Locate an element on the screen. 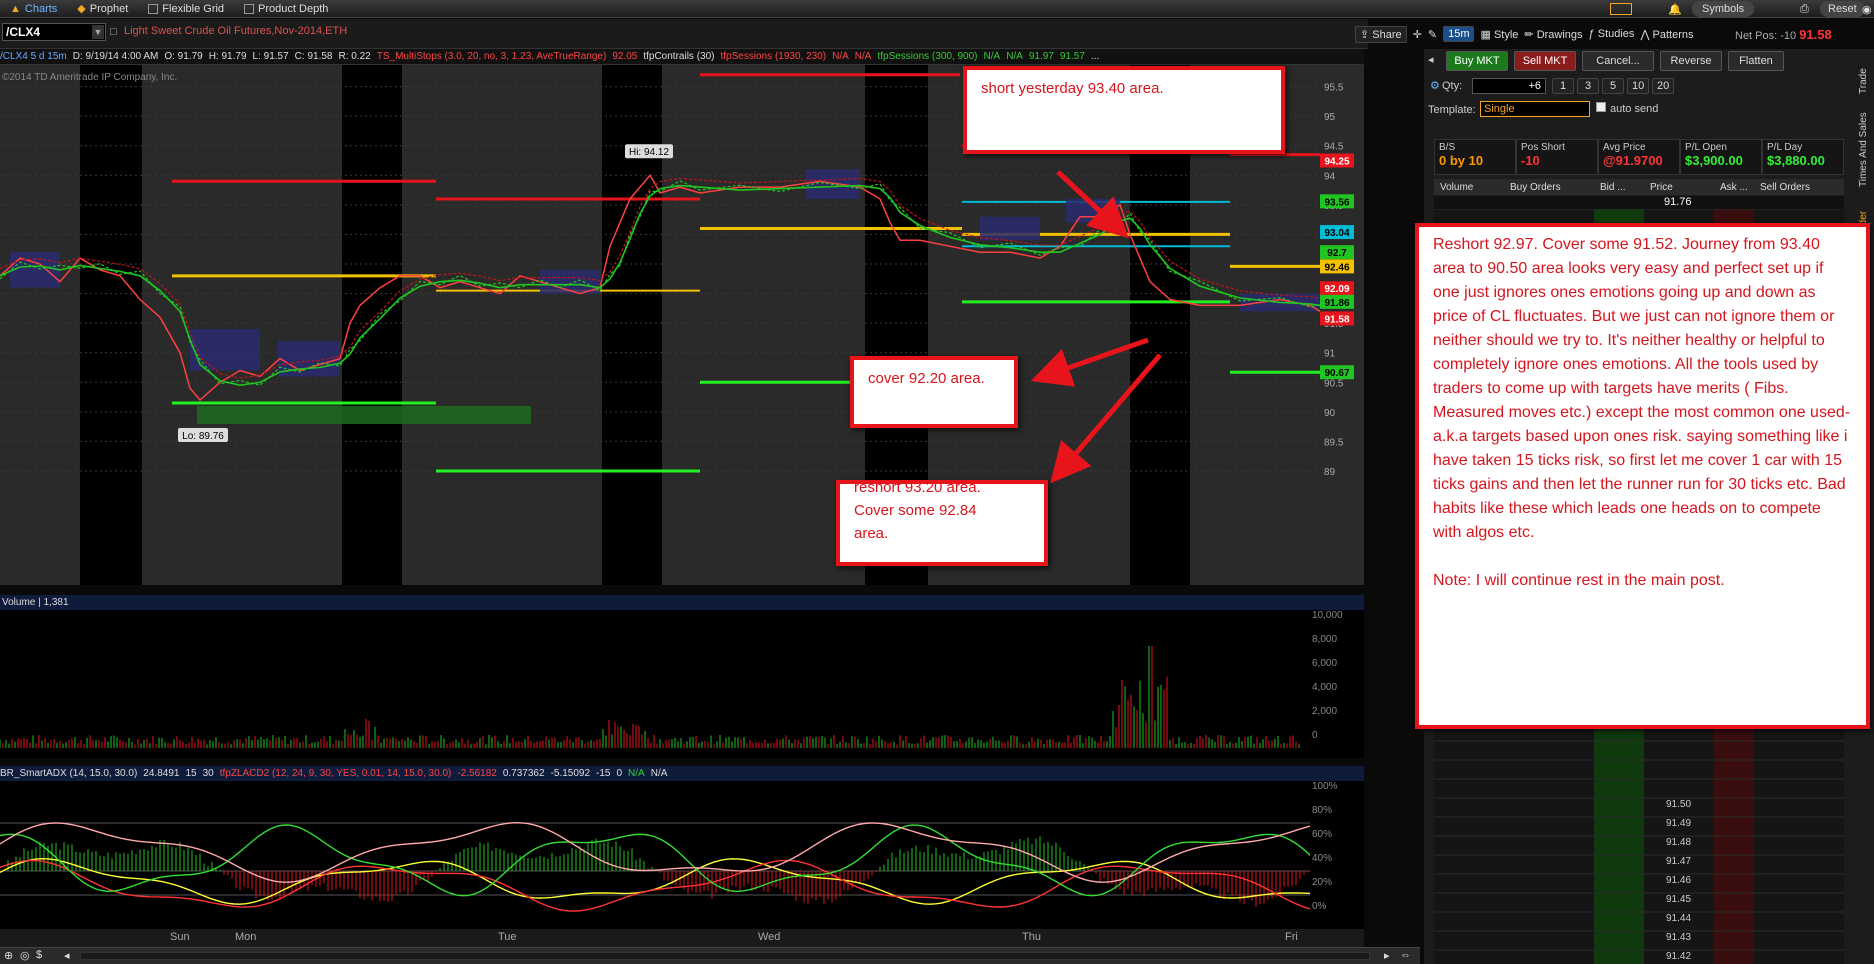 The height and width of the screenshot is (964, 1874). oscillator-value: -5.15092 is located at coordinates (570, 773).